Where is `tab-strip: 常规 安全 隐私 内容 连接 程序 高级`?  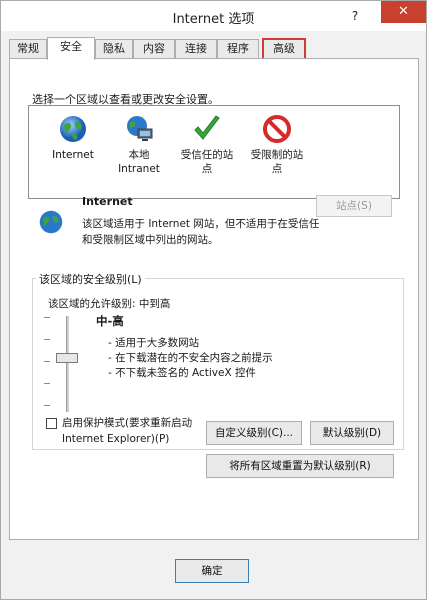
tab-strip: 常规 安全 隐私 内容 连接 程序 高级 is located at coordinates (215, 48).